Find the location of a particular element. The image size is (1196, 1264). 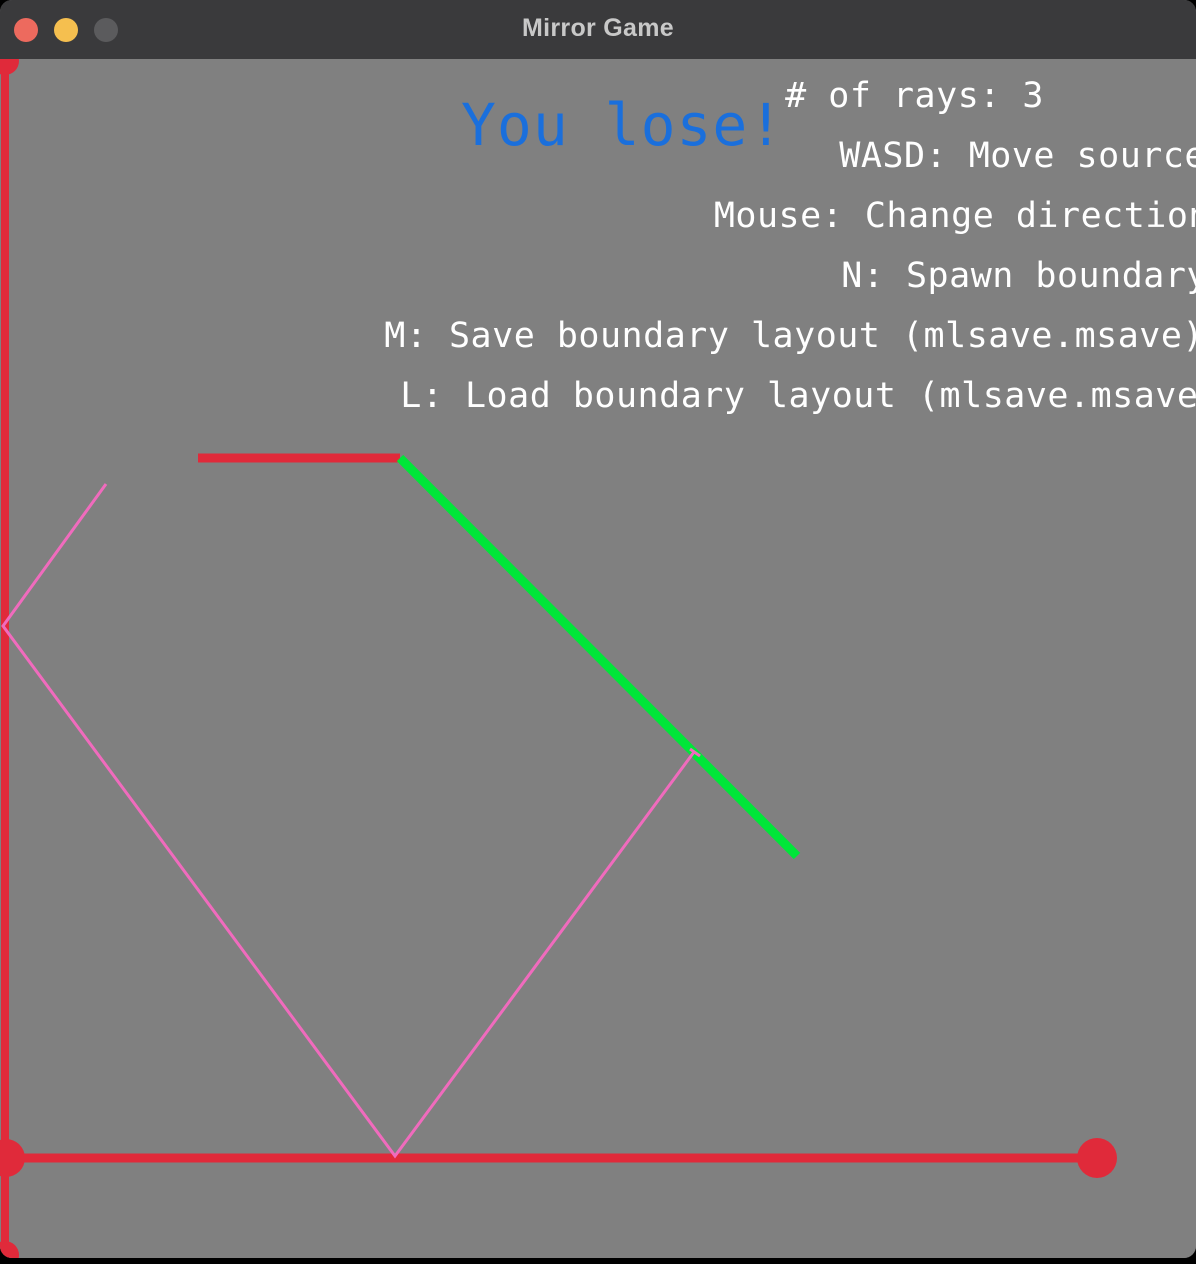

title-bar: Mirror Game is located at coordinates (598, 30).